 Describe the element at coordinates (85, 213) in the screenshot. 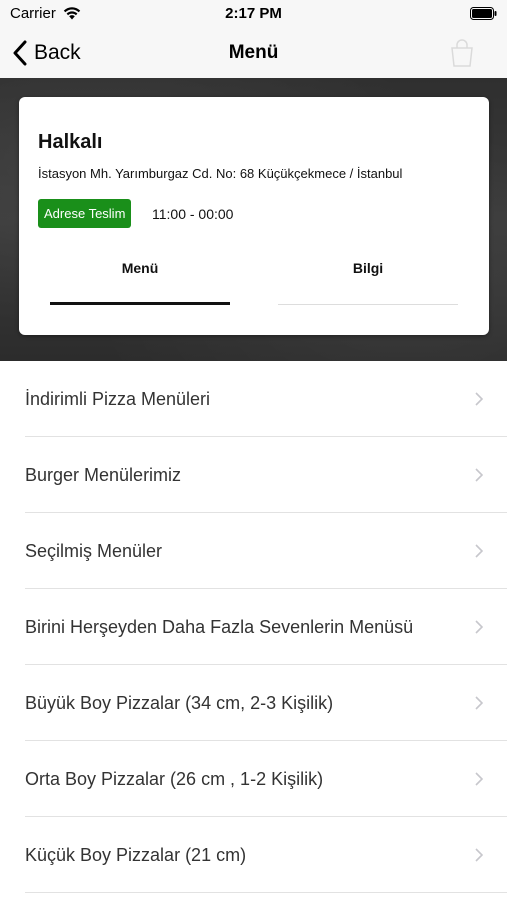

I see `delivery-badge: Adrese Teslim` at that location.